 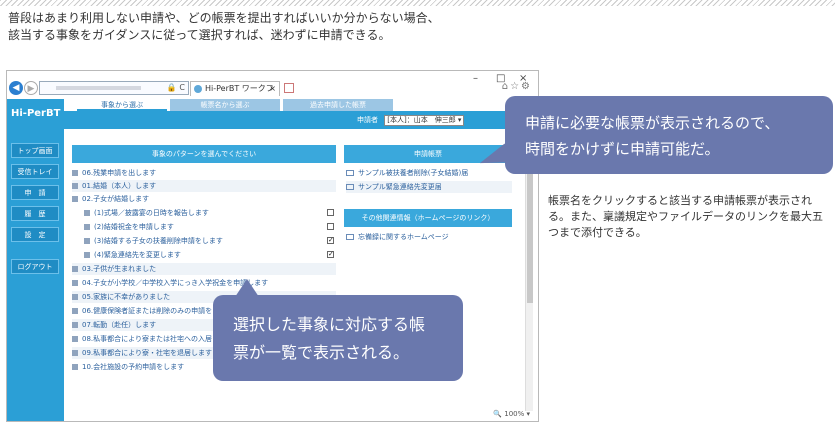 I want to click on tab-close-icon: ×, so click(x=272, y=89).